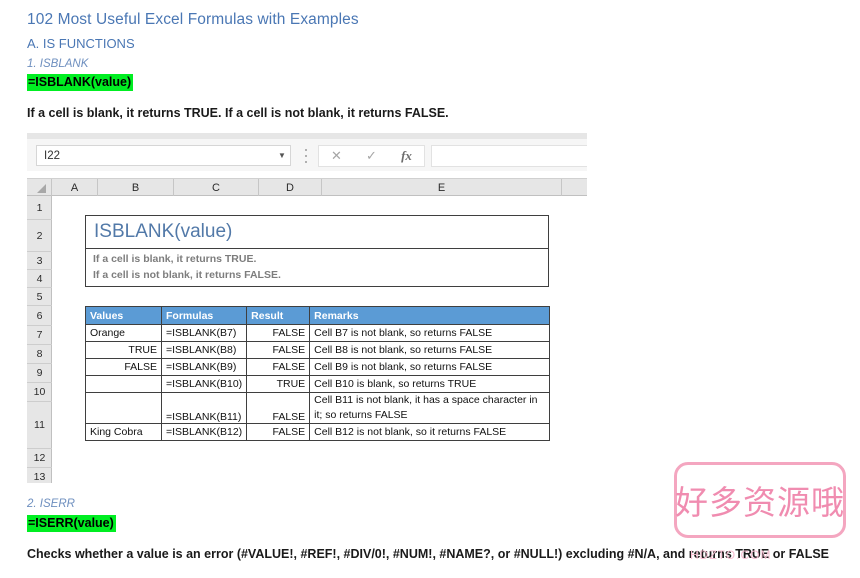 The height and width of the screenshot is (578, 860). What do you see at coordinates (204, 350) in the screenshot?
I see `cell-formula: =ISBLANK(B8)` at bounding box center [204, 350].